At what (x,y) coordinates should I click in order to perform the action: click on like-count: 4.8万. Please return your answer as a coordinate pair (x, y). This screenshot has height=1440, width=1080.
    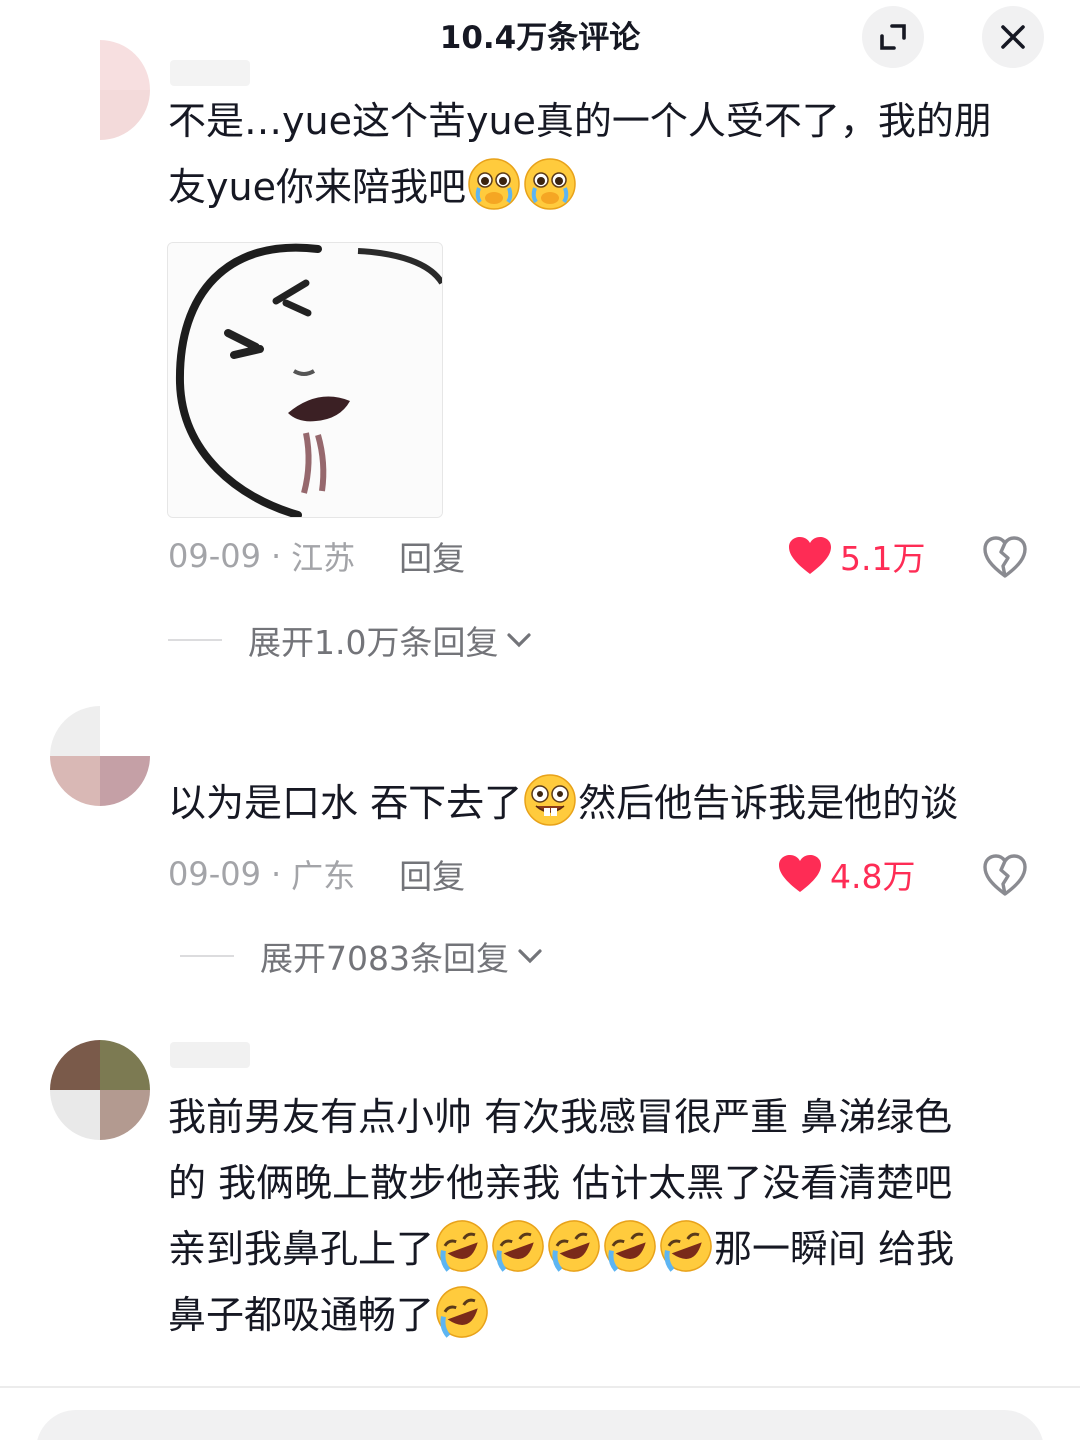
    Looking at the image, I should click on (873, 876).